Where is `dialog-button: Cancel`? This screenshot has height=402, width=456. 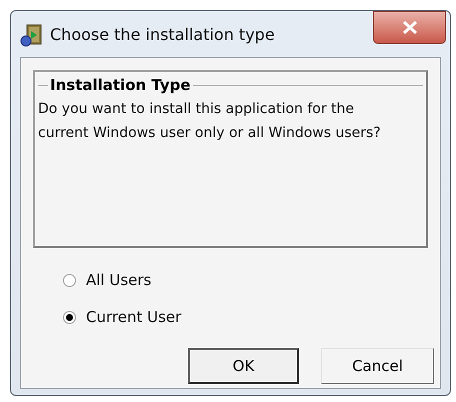
dialog-button: Cancel is located at coordinates (377, 366).